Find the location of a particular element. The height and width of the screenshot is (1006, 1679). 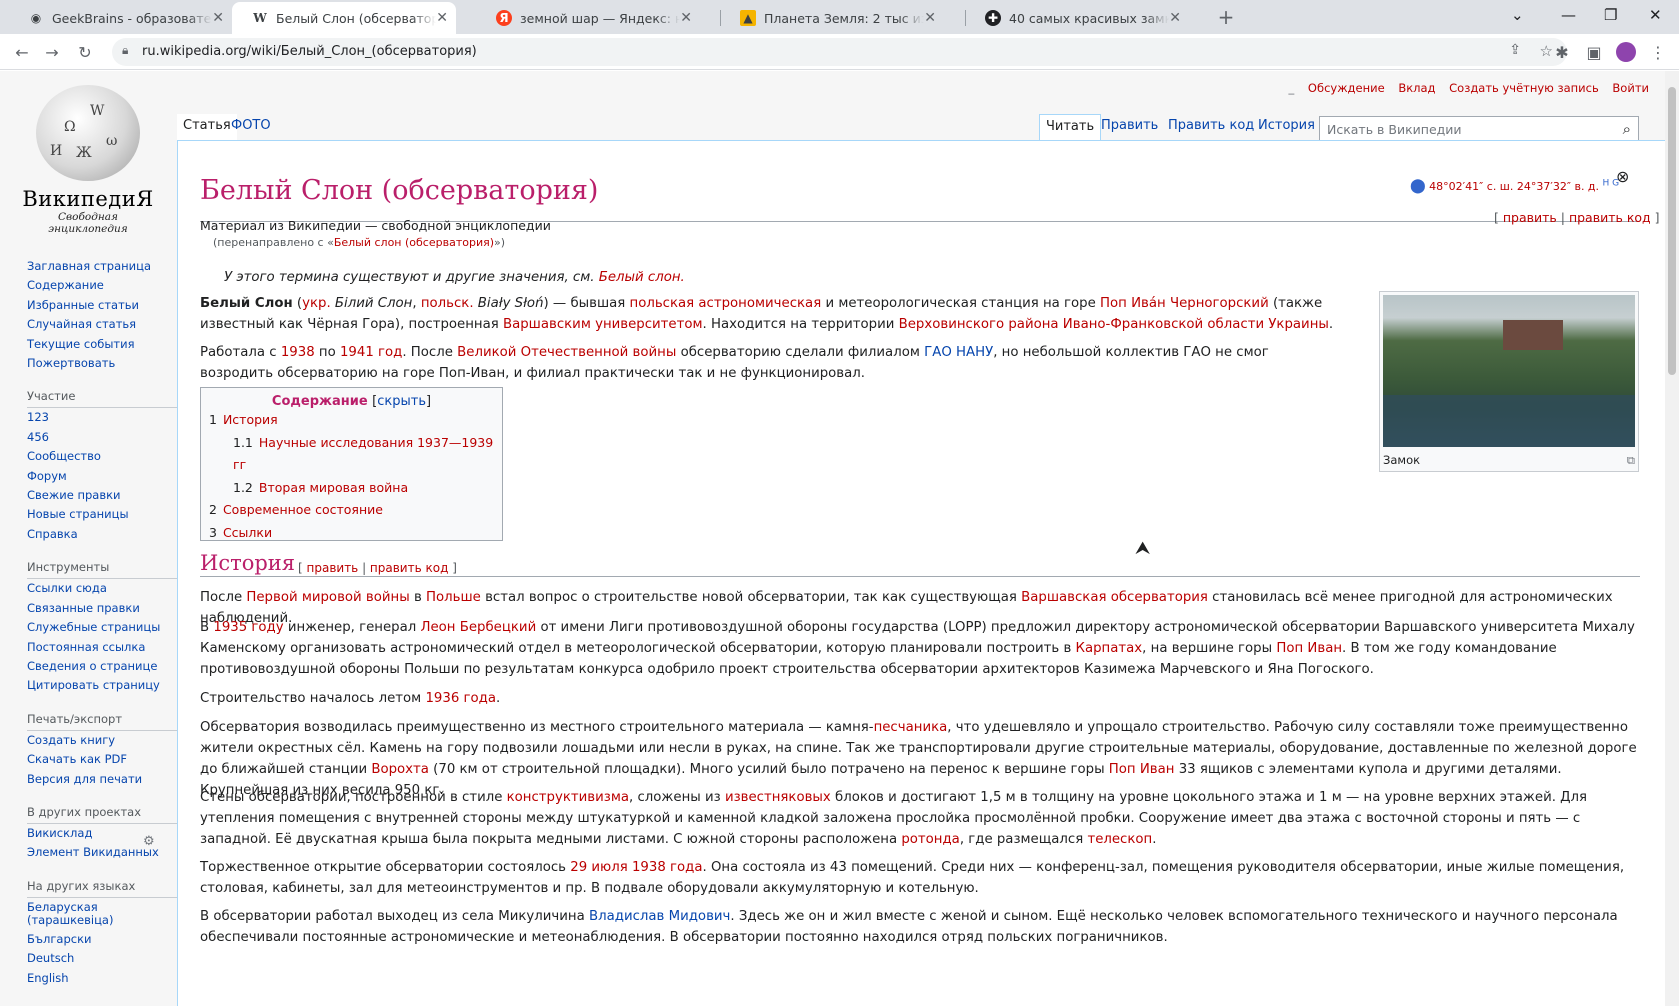

back-icon: ← is located at coordinates (22, 52).